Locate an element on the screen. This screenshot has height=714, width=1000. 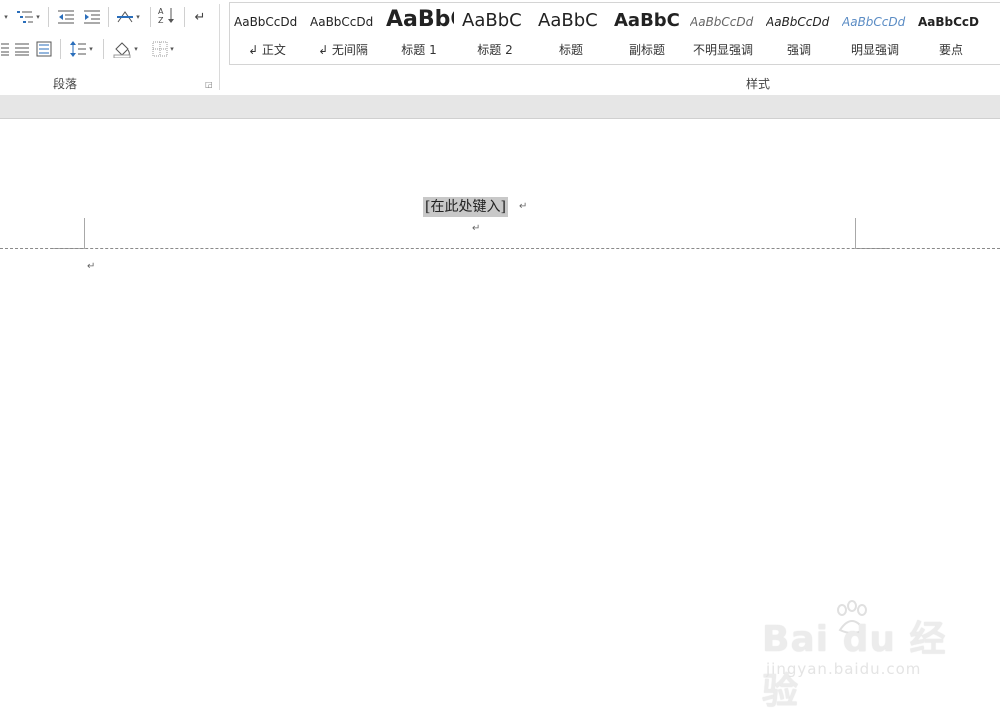
distributed-align-button is located at coordinates (44, 49).